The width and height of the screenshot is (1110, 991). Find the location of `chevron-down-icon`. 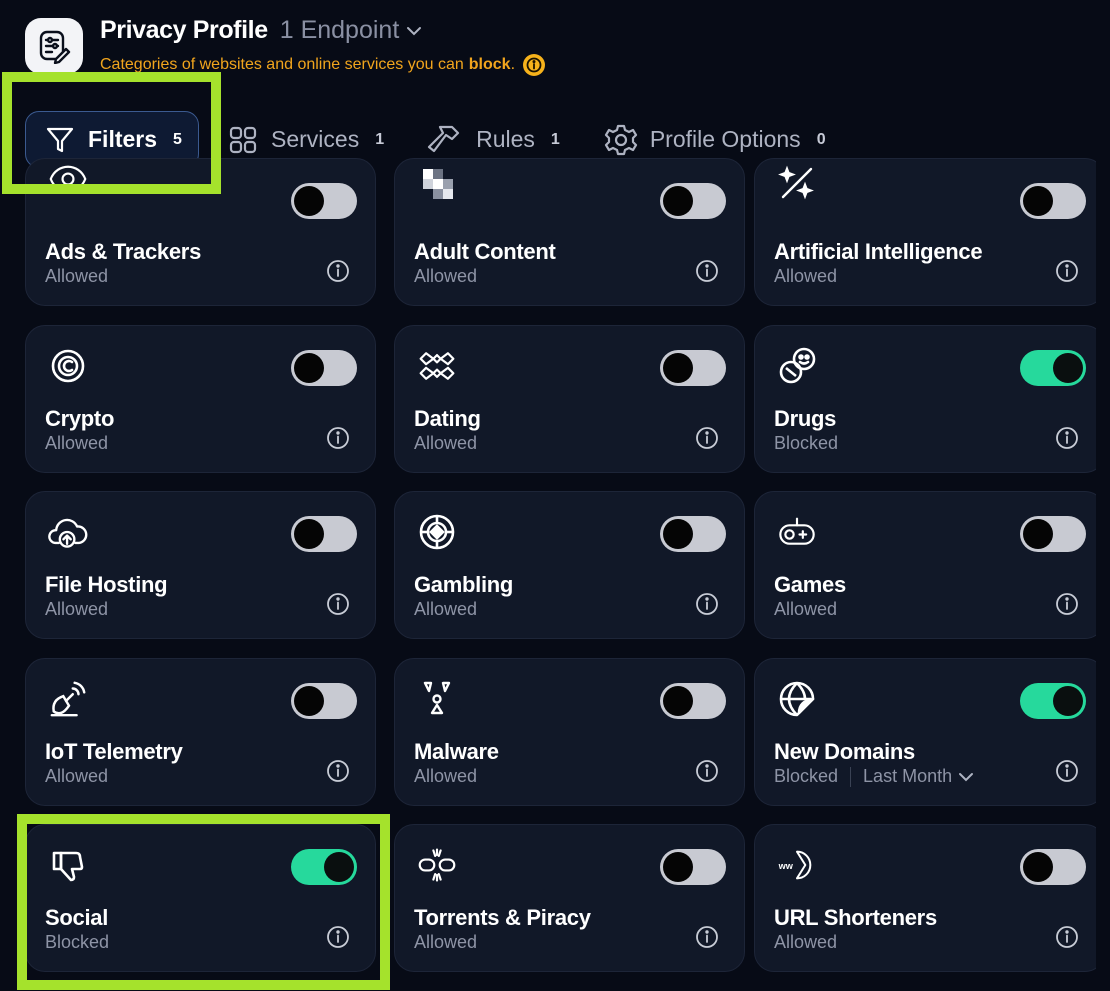

chevron-down-icon is located at coordinates (966, 776).